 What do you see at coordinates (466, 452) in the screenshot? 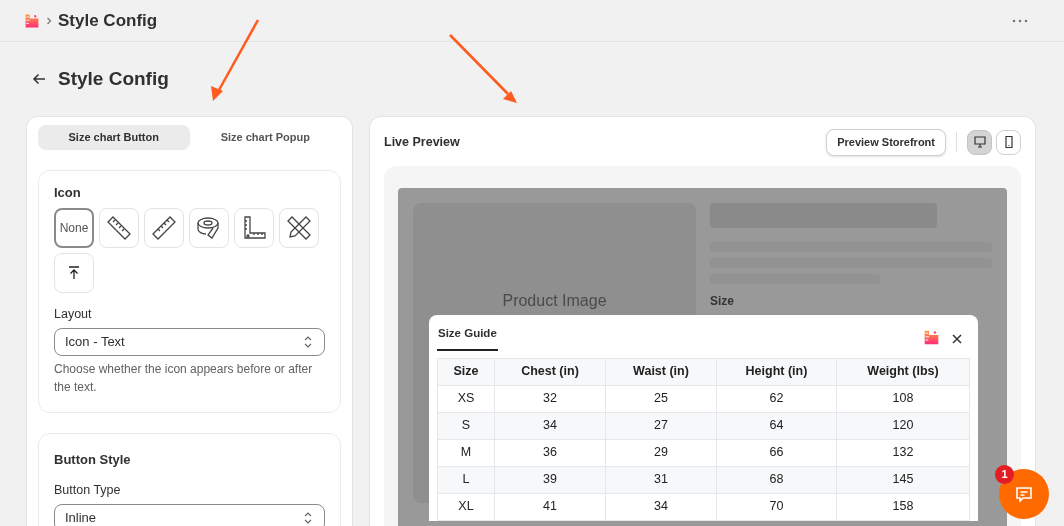
I see `table-cell: M` at bounding box center [466, 452].